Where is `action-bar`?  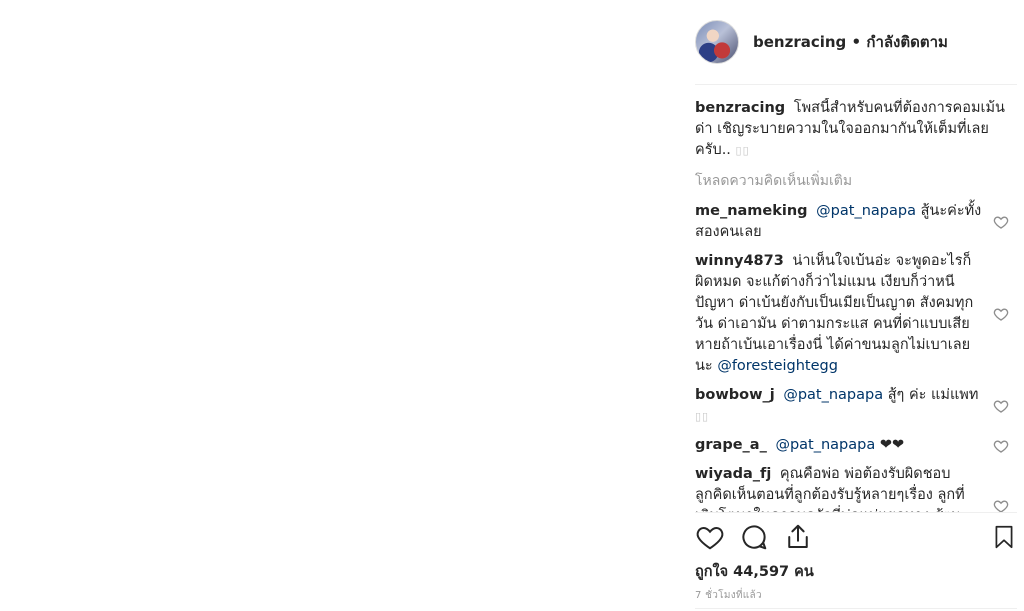
action-bar is located at coordinates (856, 538).